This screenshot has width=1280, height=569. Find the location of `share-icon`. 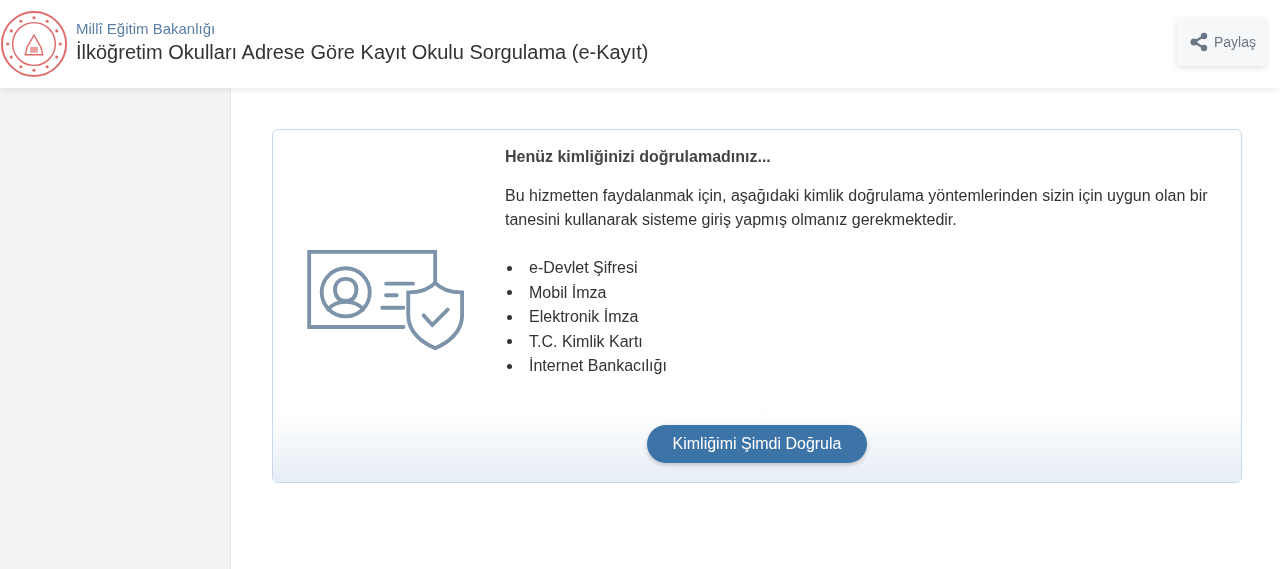

share-icon is located at coordinates (1198, 42).